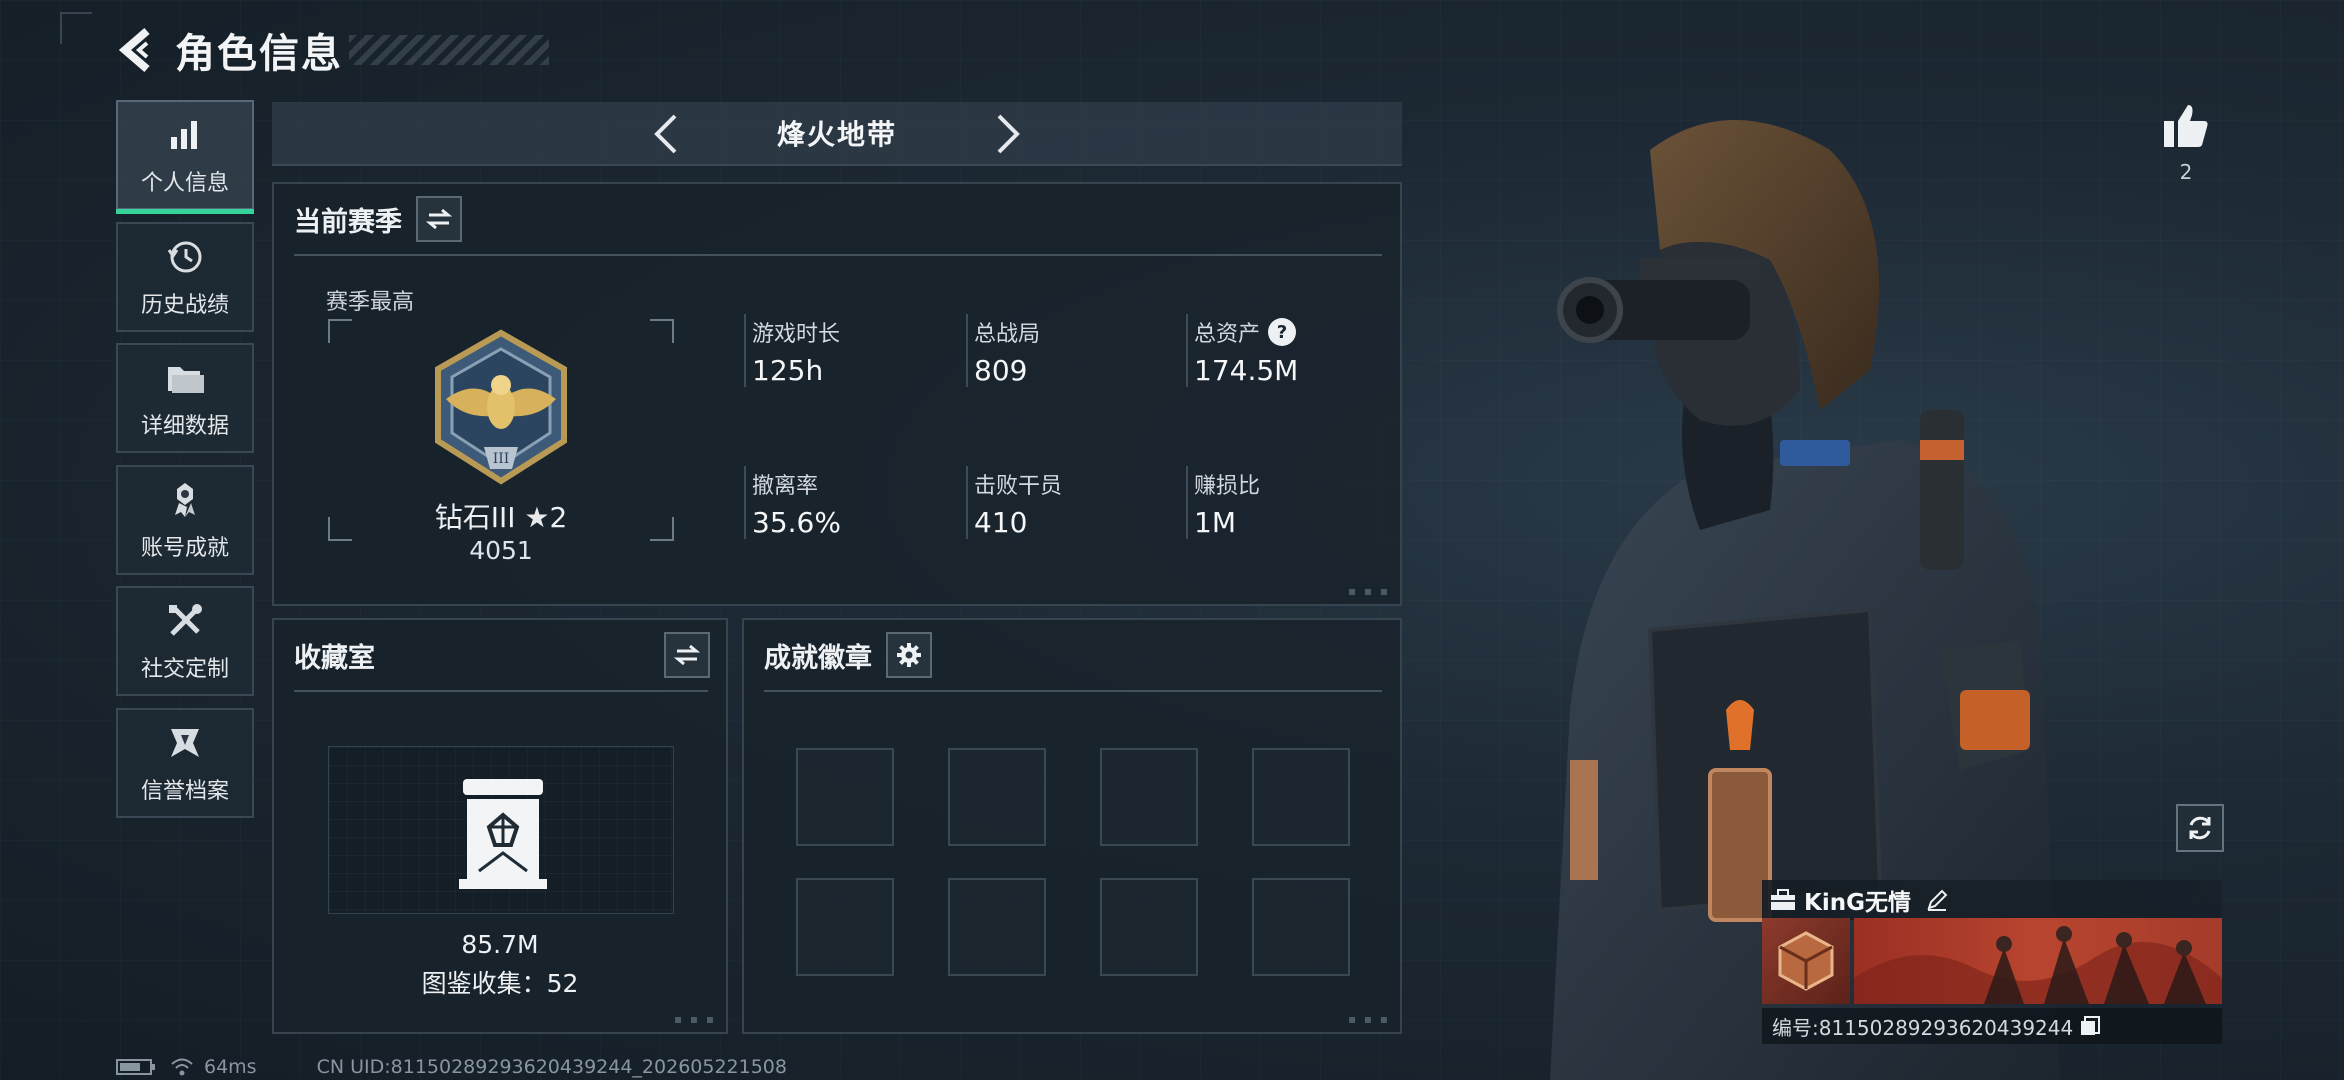  What do you see at coordinates (1227, 486) in the screenshot?
I see `stat-label: 赚损比` at bounding box center [1227, 486].